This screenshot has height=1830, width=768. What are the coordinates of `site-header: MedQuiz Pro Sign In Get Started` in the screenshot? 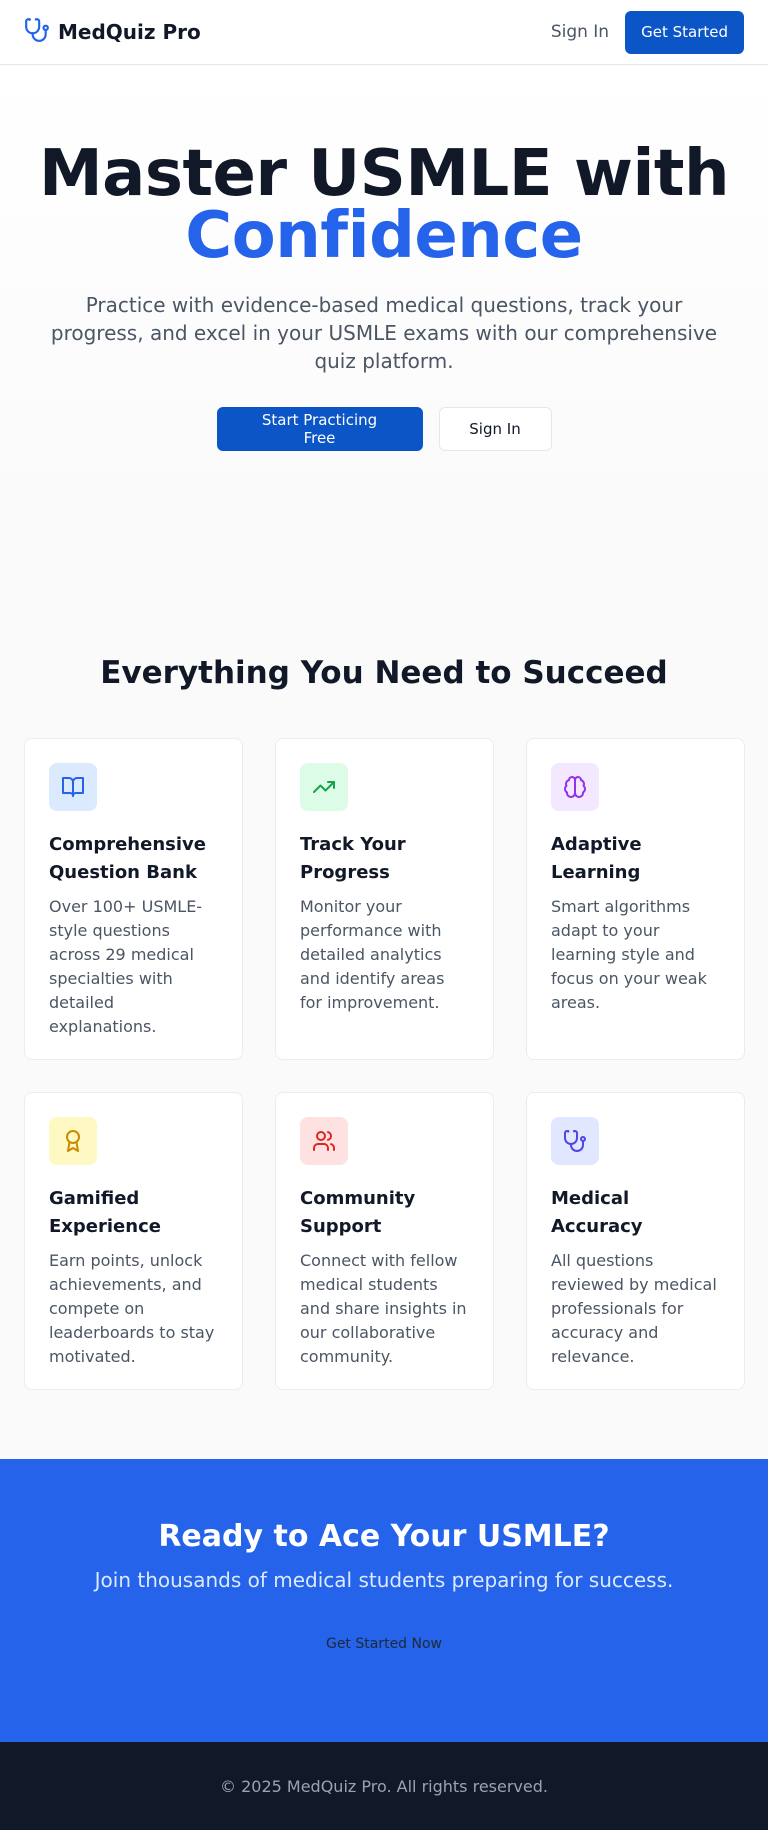 It's located at (384, 32).